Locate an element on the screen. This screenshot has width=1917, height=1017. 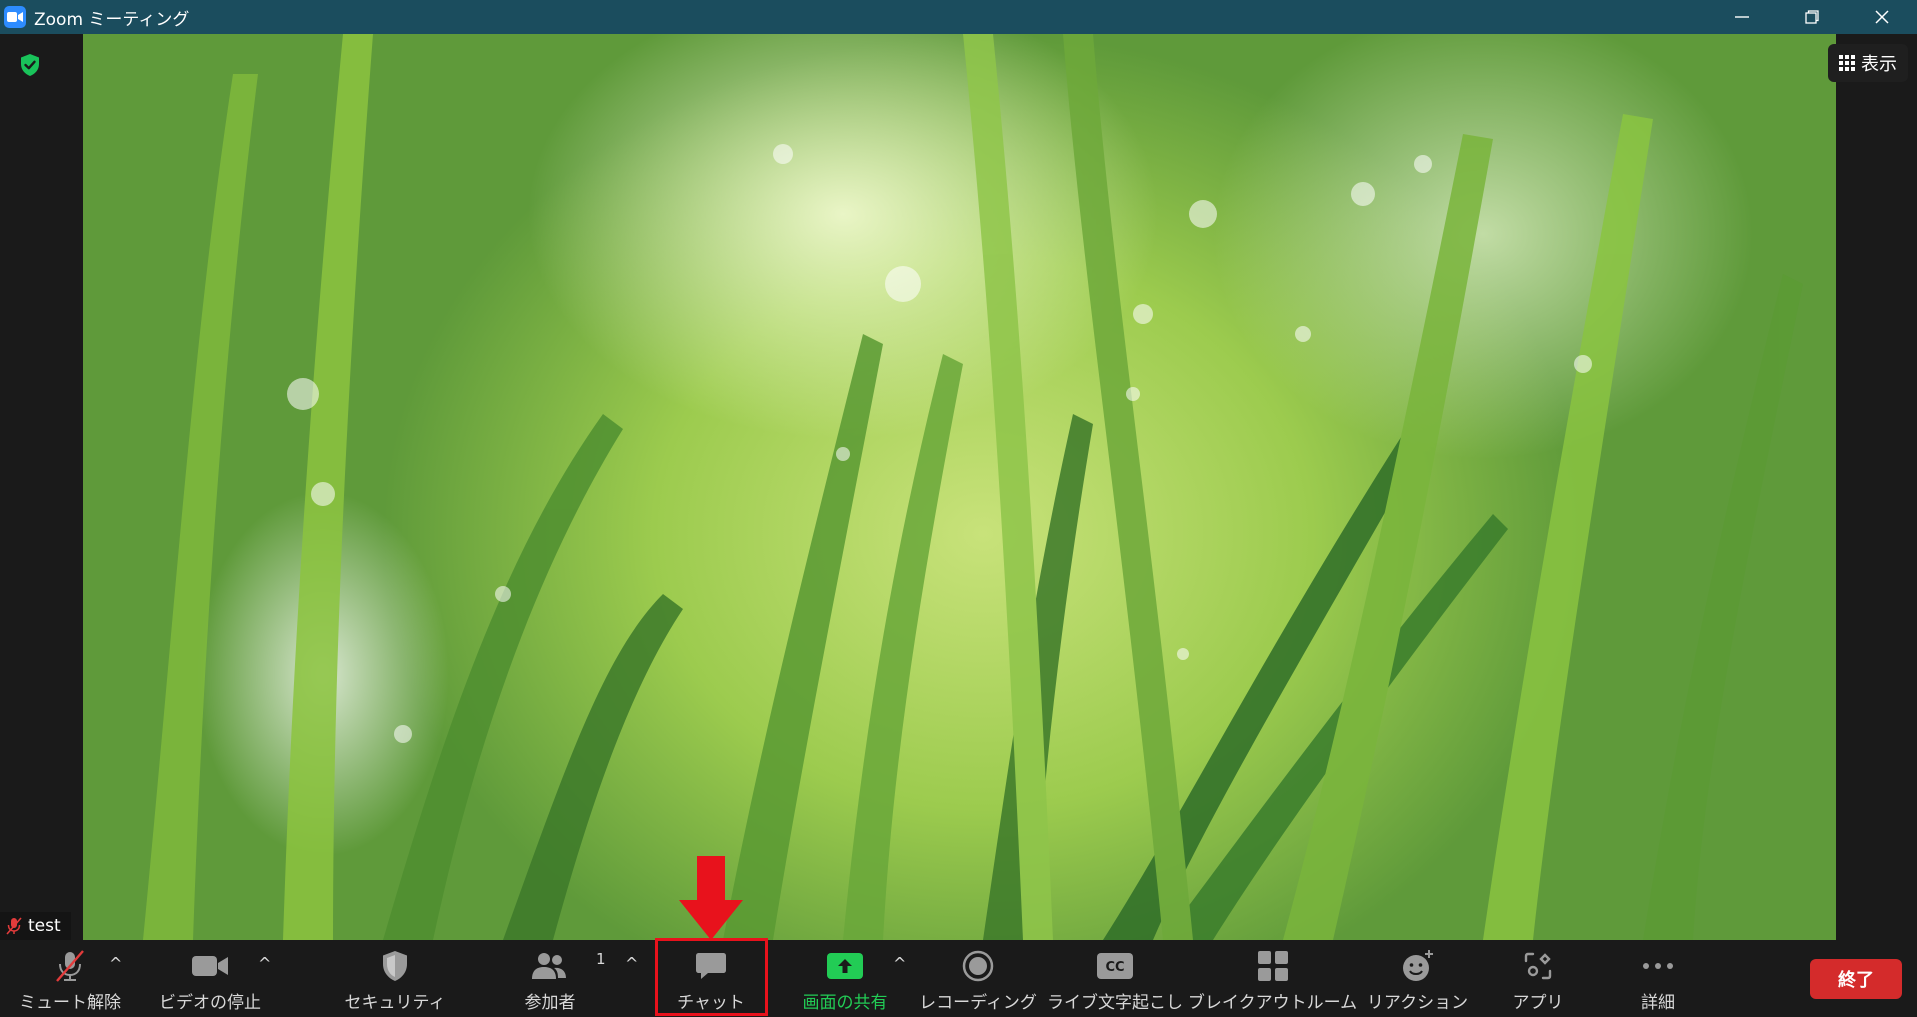
ellipsis-icon is located at coordinates (1658, 966).